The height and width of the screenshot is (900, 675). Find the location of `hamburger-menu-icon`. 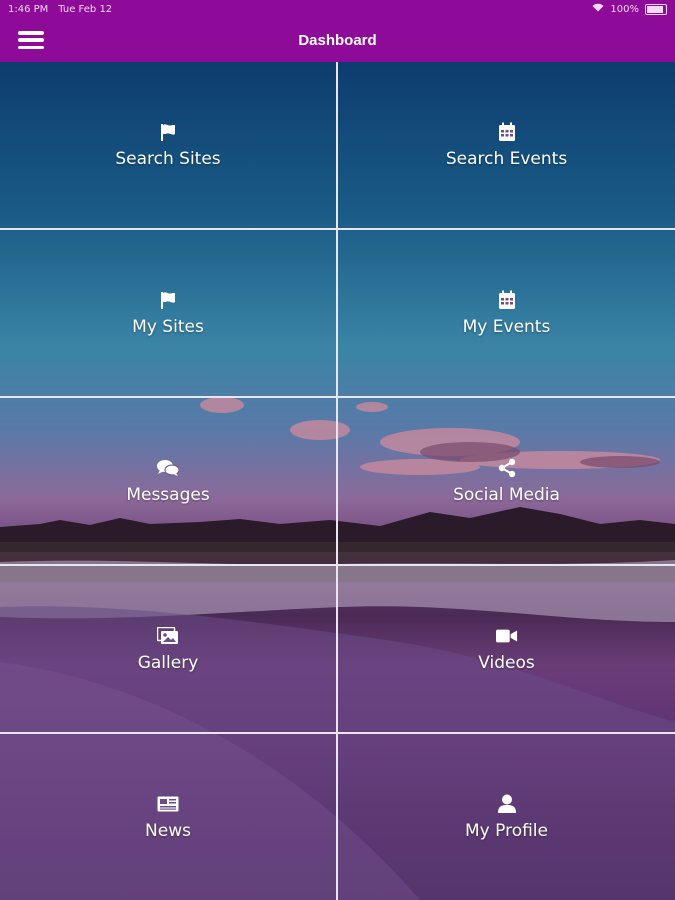

hamburger-menu-icon is located at coordinates (31, 40).